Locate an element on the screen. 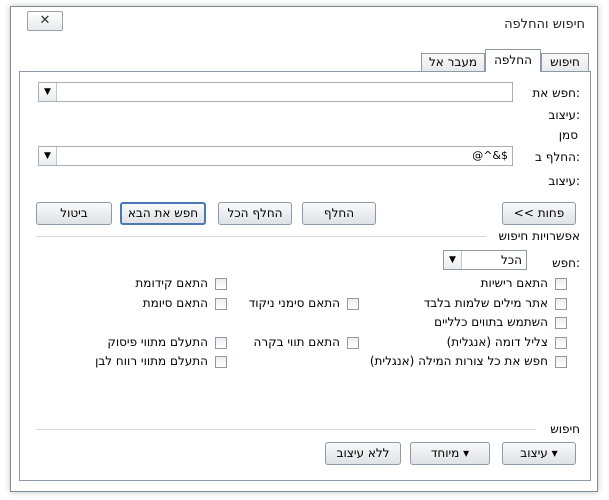 This screenshot has width=609, height=500. replace-format-label: עיצוב: is located at coordinates (564, 181).